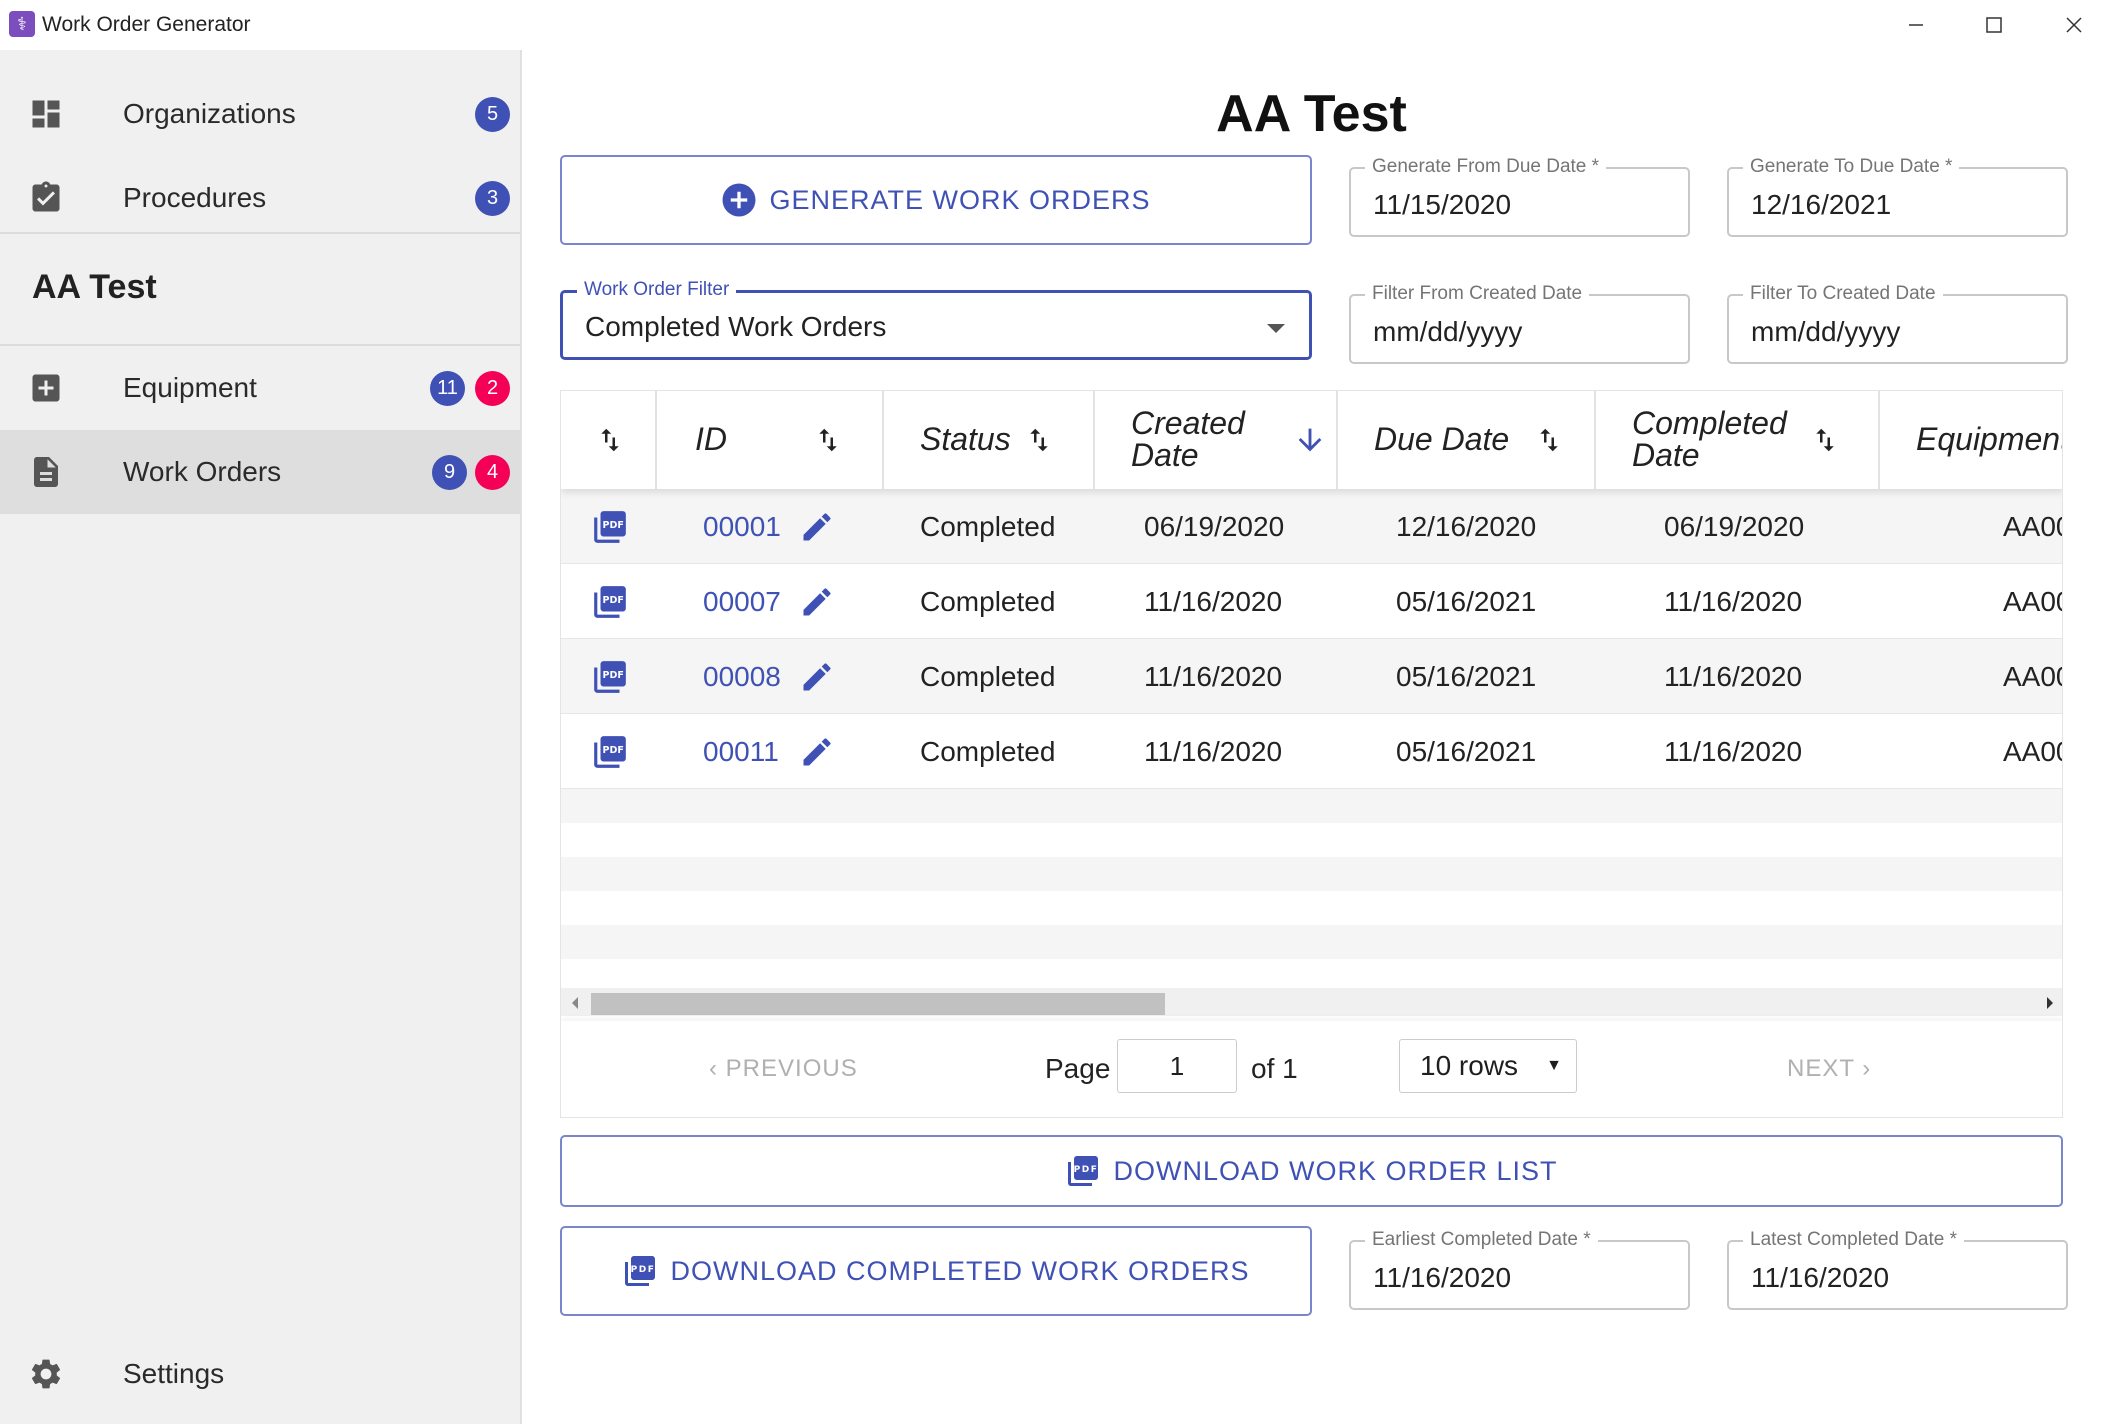 This screenshot has height=1424, width=2112. What do you see at coordinates (260, 1374) in the screenshot?
I see `sidebar-item-settings: Settings` at bounding box center [260, 1374].